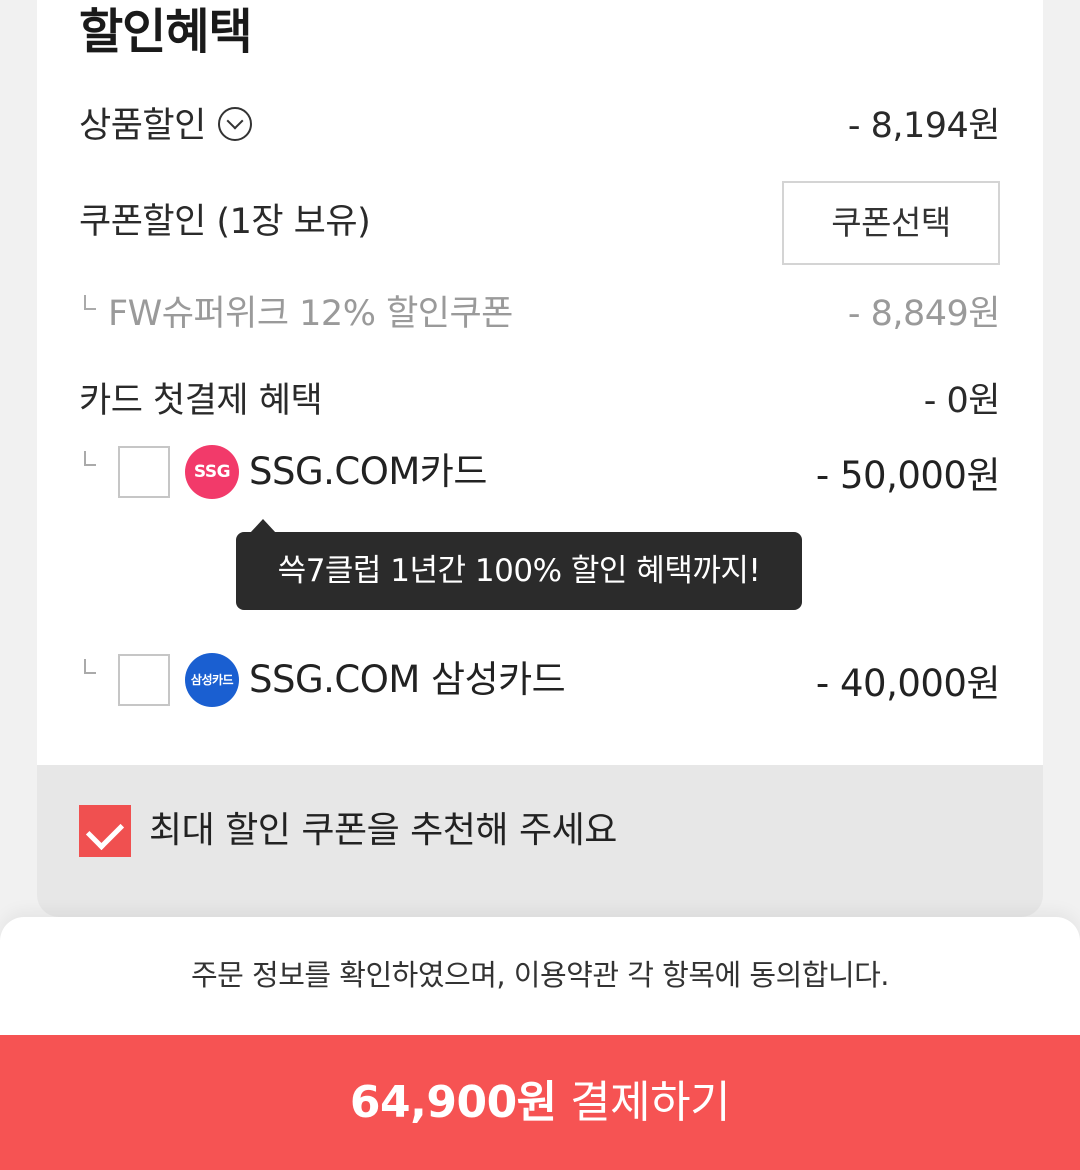  I want to click on pay-button: 64,900원 결제하기, so click(540, 1102).